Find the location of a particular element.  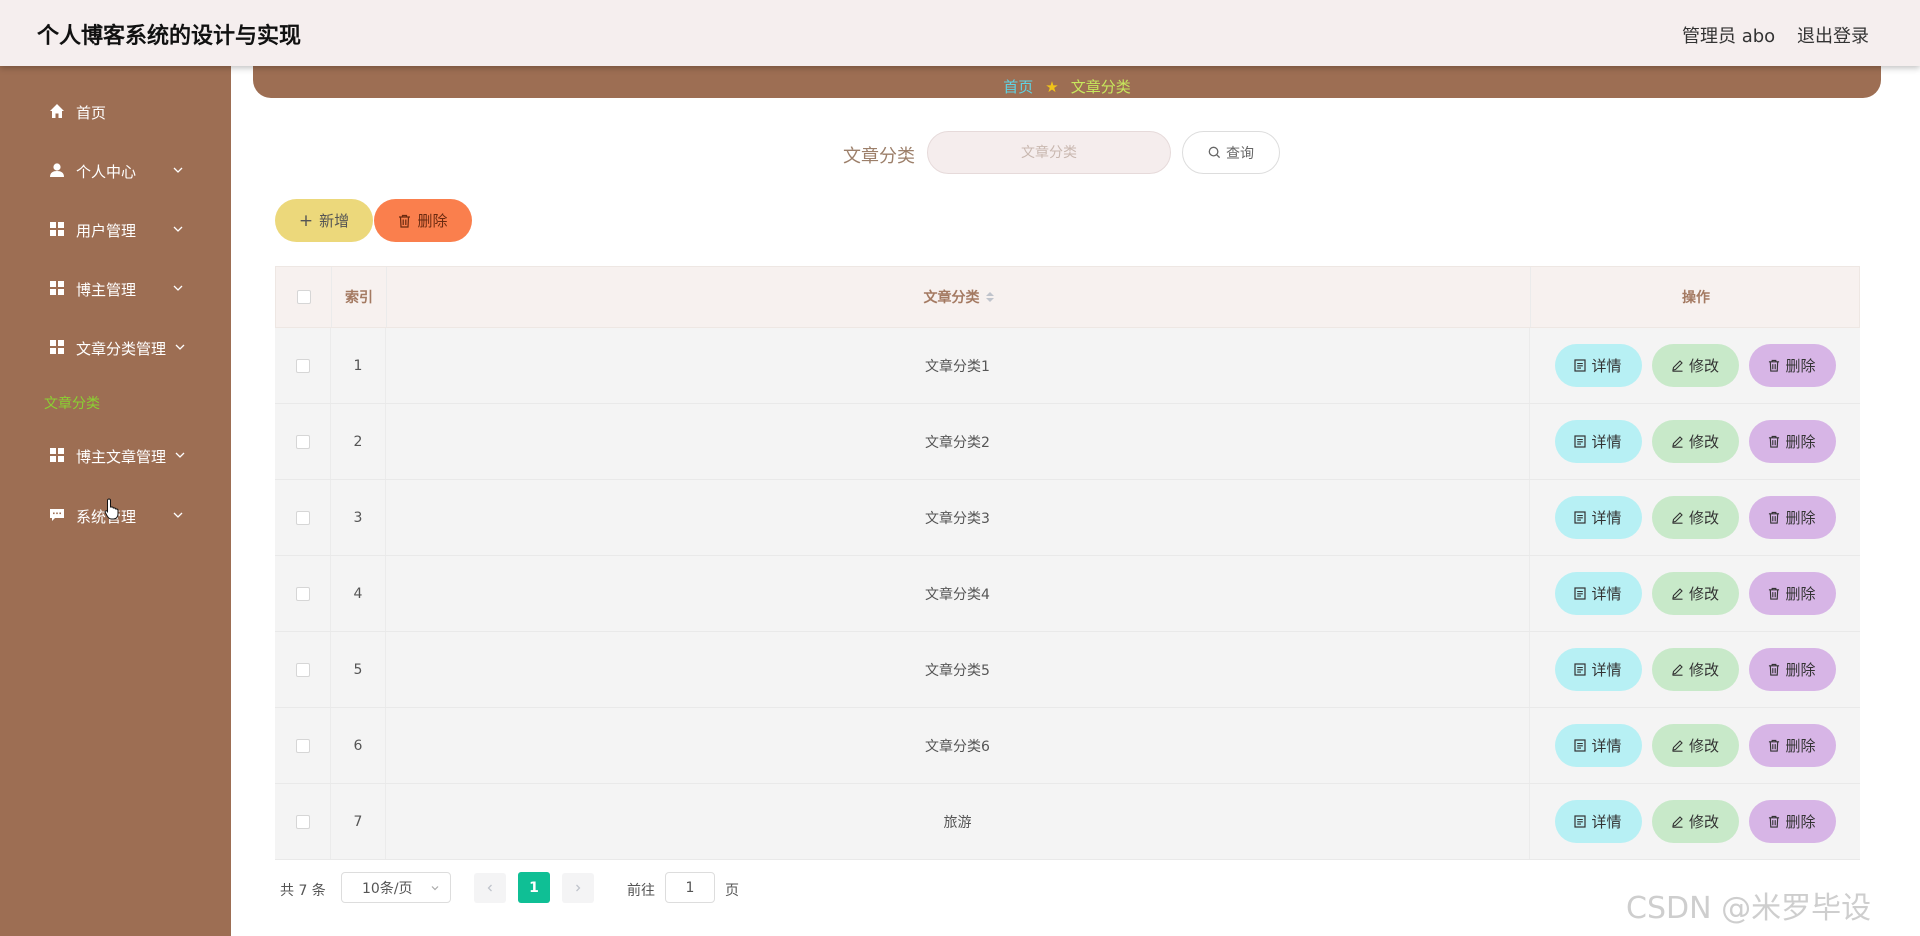

sidebar-item-category-management: 文章分类管理 is located at coordinates (115, 347).